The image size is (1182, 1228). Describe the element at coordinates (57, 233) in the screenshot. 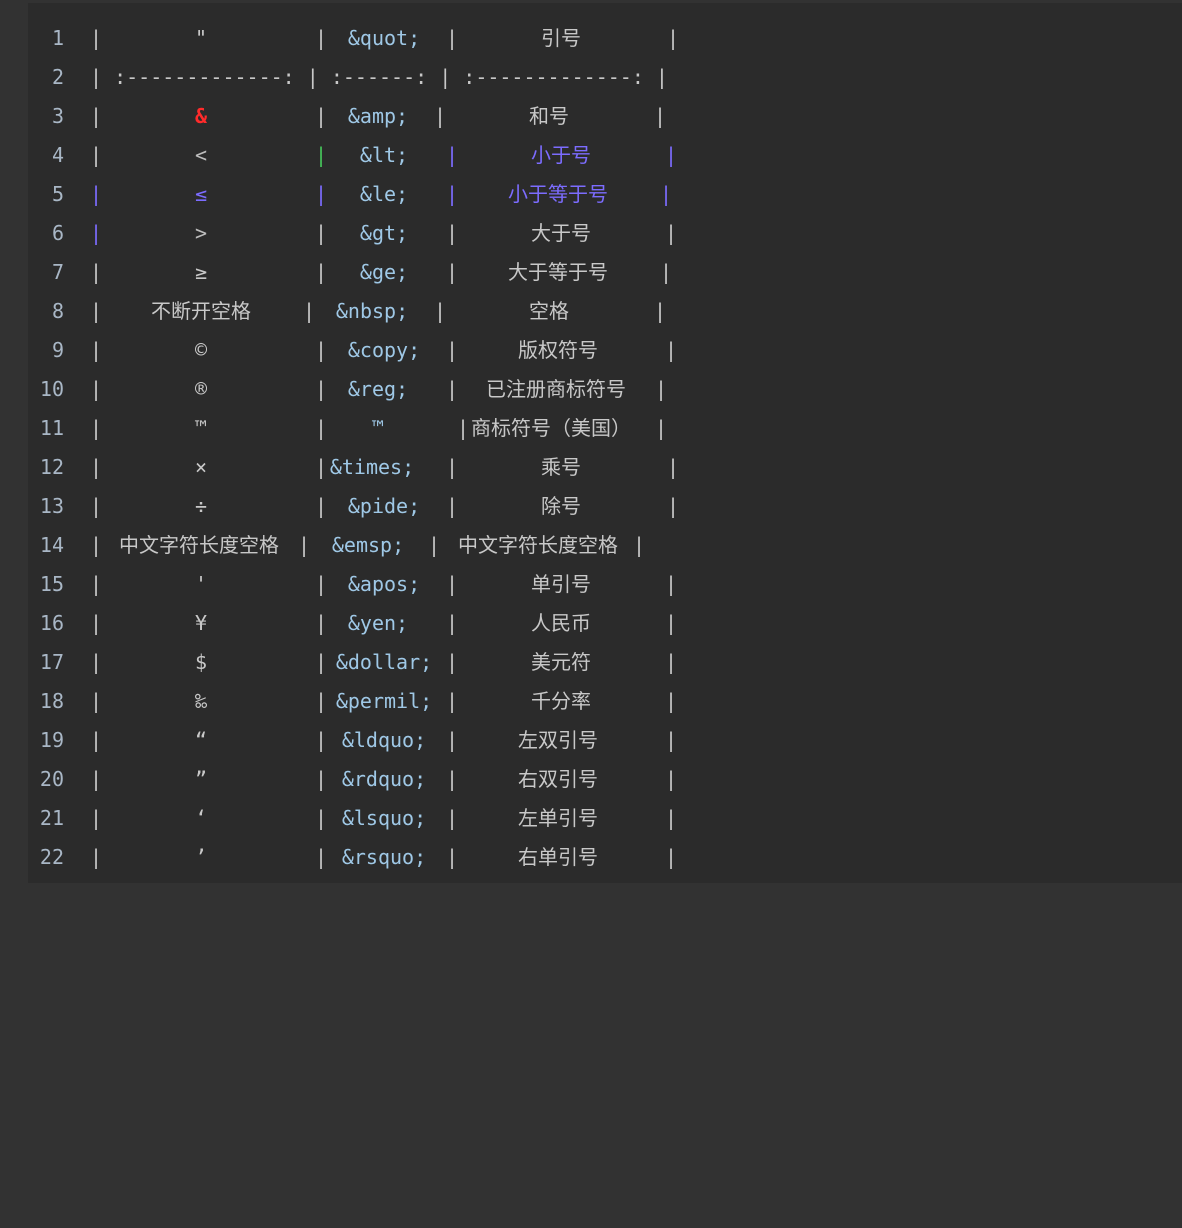

I see `line-number: 6` at that location.